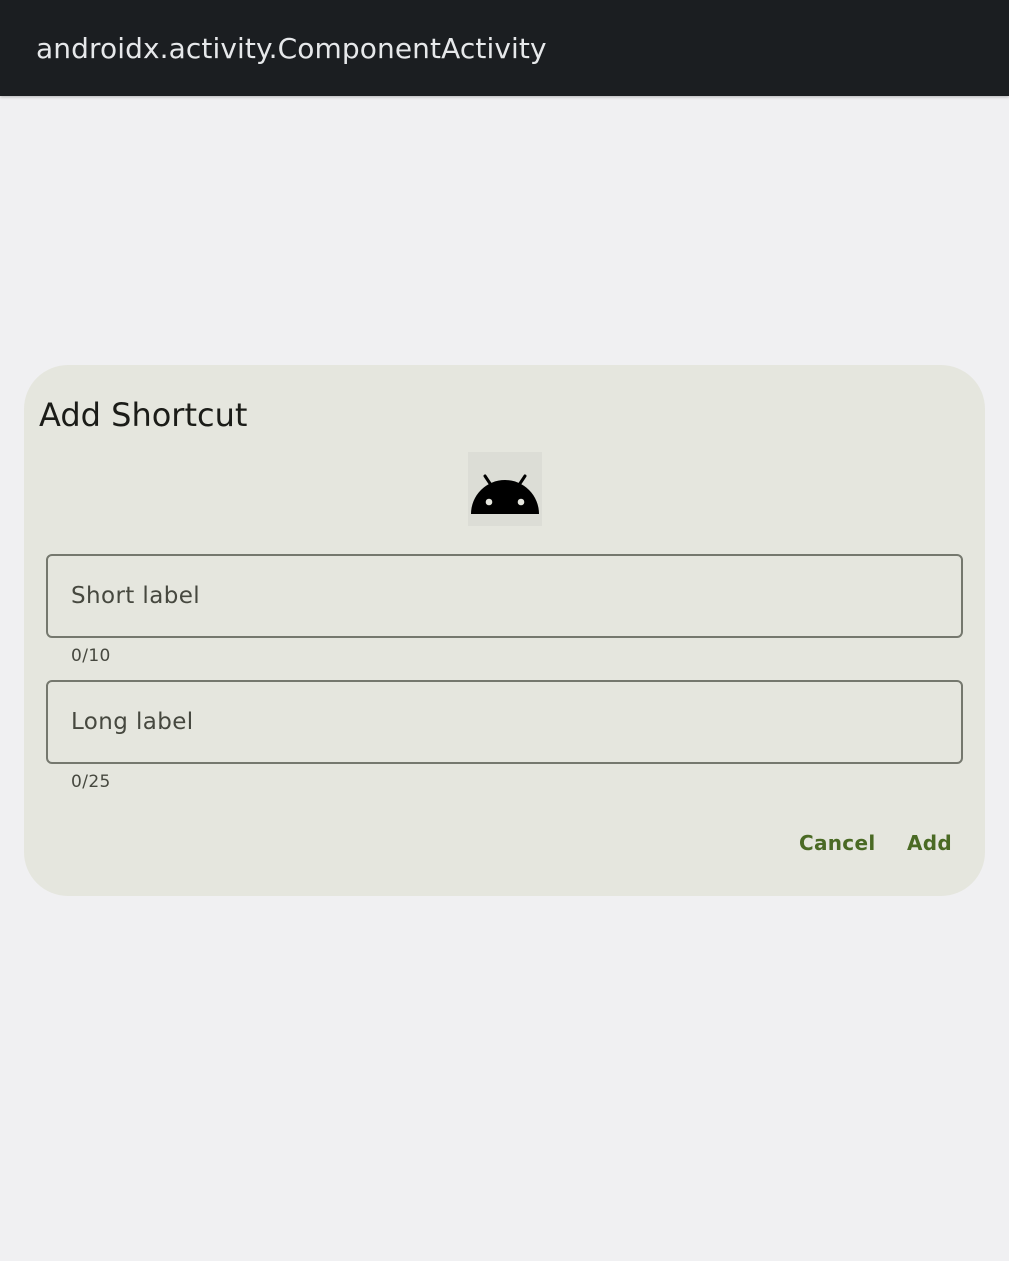 This screenshot has height=1261, width=1009. What do you see at coordinates (504, 722) in the screenshot?
I see `long-label-input: Long label` at bounding box center [504, 722].